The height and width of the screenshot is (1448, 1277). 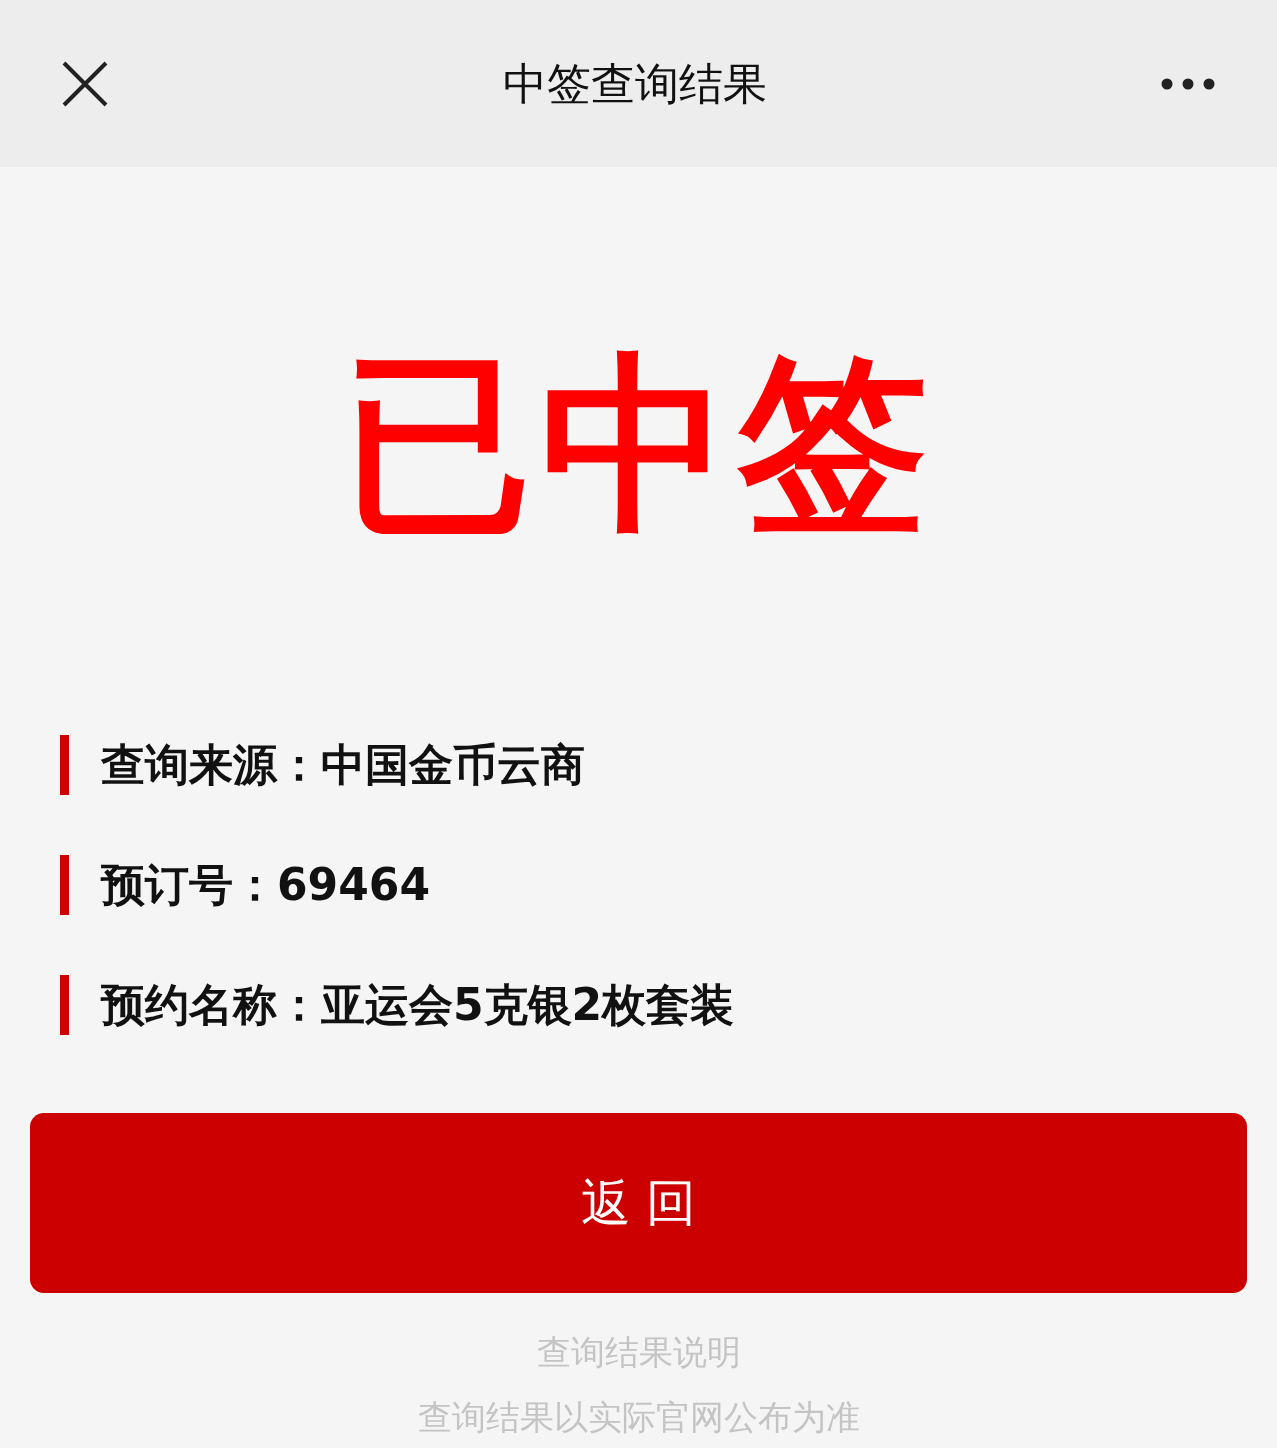 I want to click on result-status: 已中签, so click(x=638, y=445).